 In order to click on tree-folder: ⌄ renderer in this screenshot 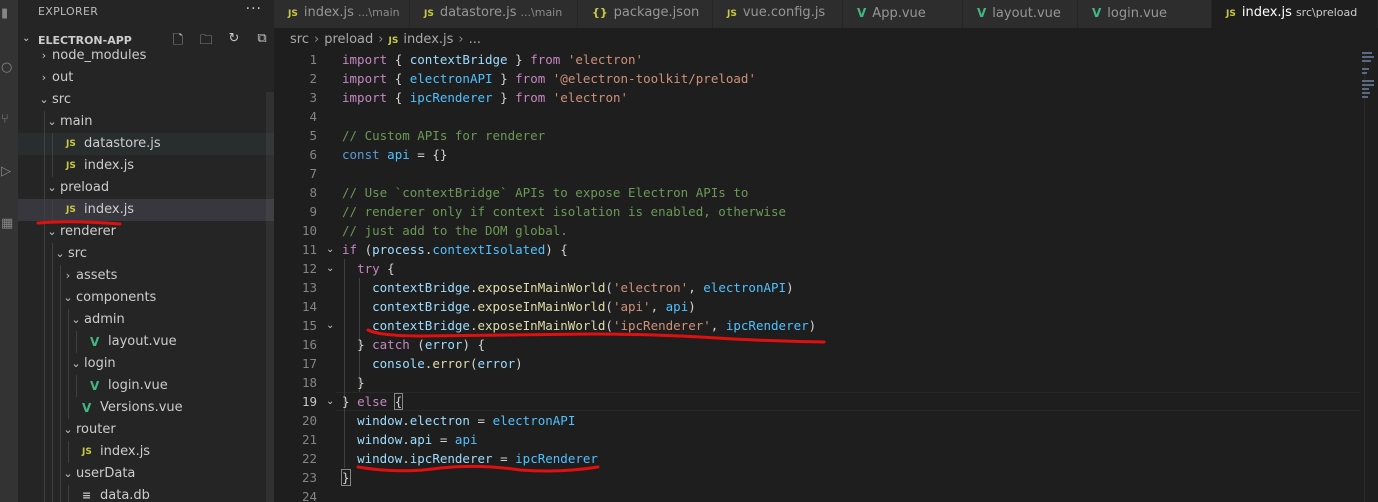, I will do `click(146, 232)`.